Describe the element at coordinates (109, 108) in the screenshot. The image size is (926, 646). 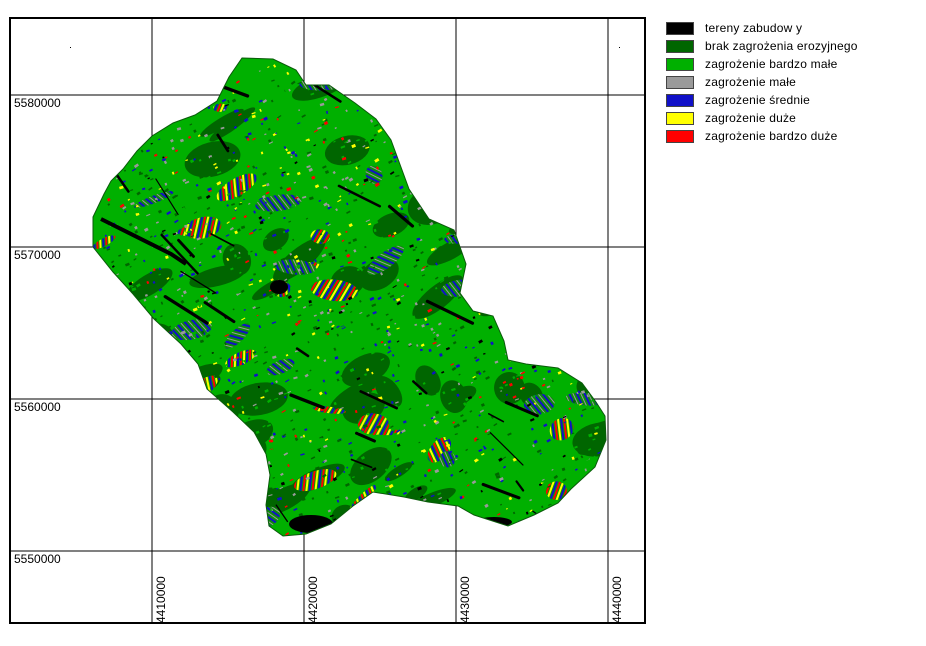
I see `no-risk-patch` at that location.